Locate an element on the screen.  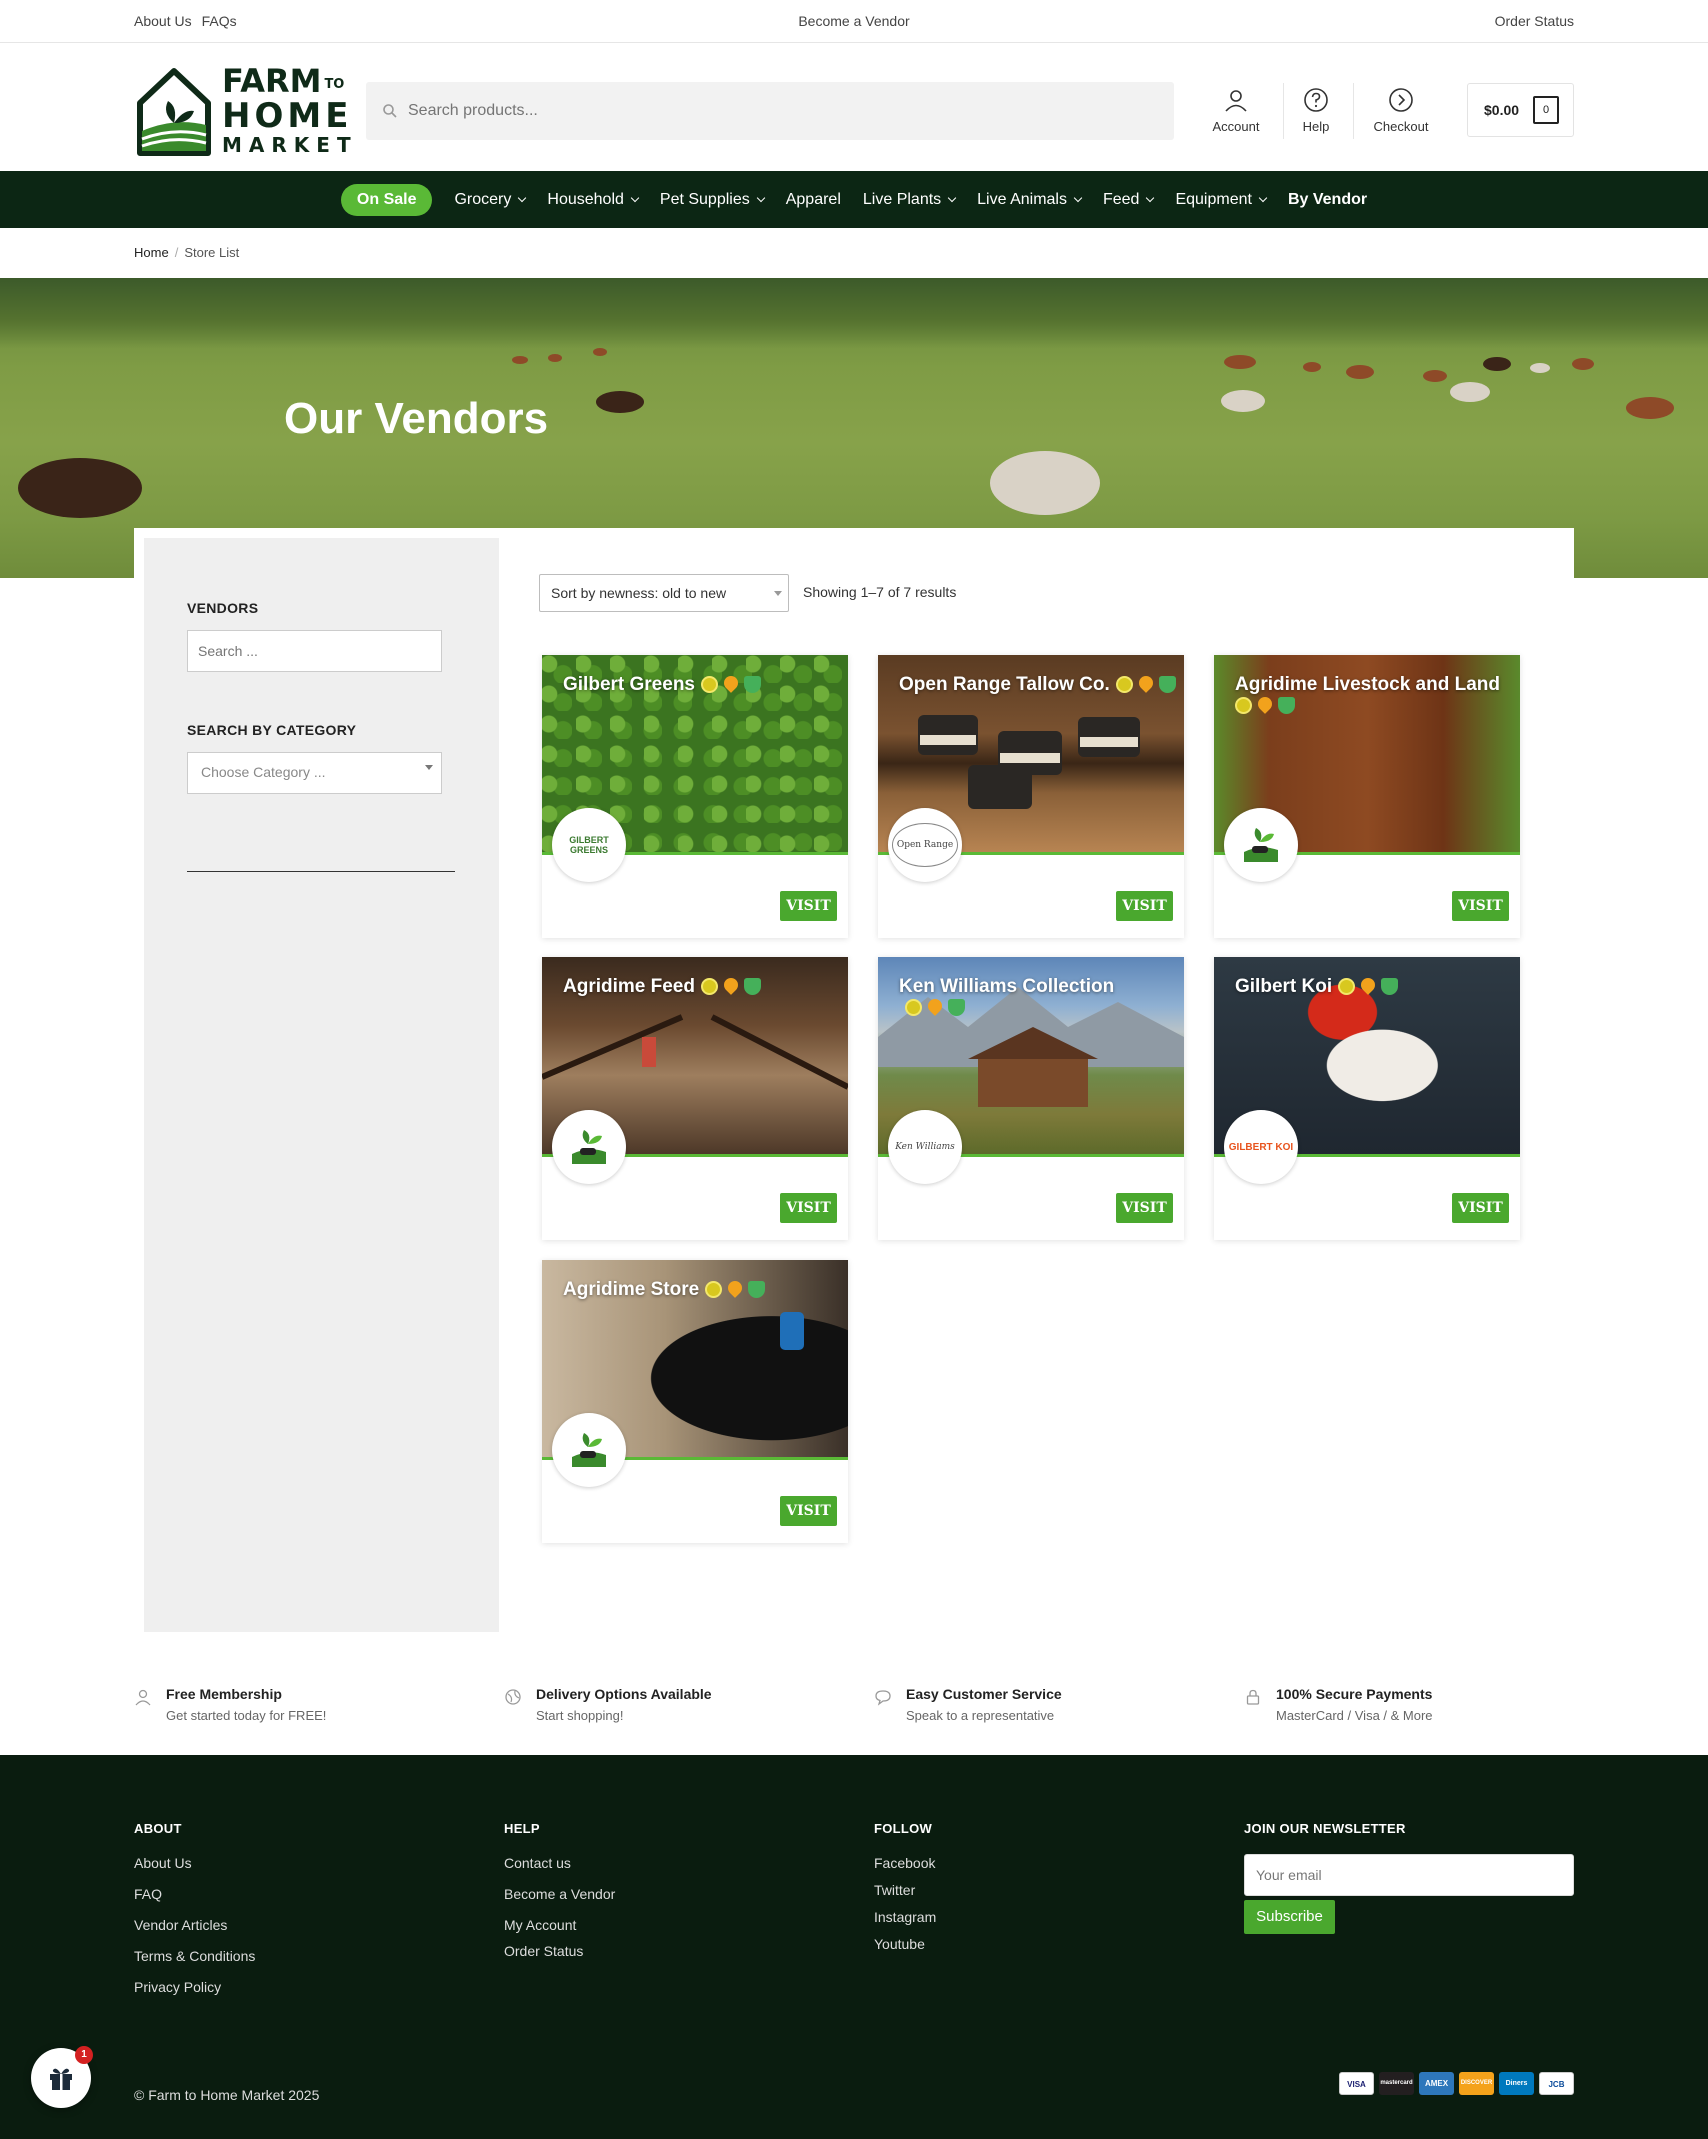
nav-item-grocery: Grocery is located at coordinates (490, 199).